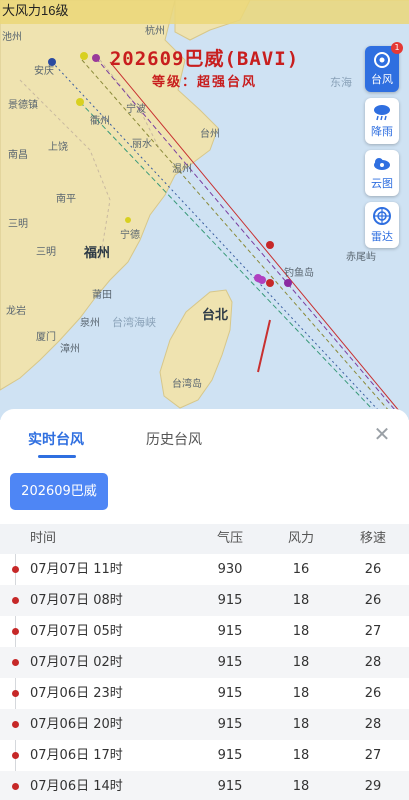  I want to click on map-label-anqing: 安庆, so click(44, 71).